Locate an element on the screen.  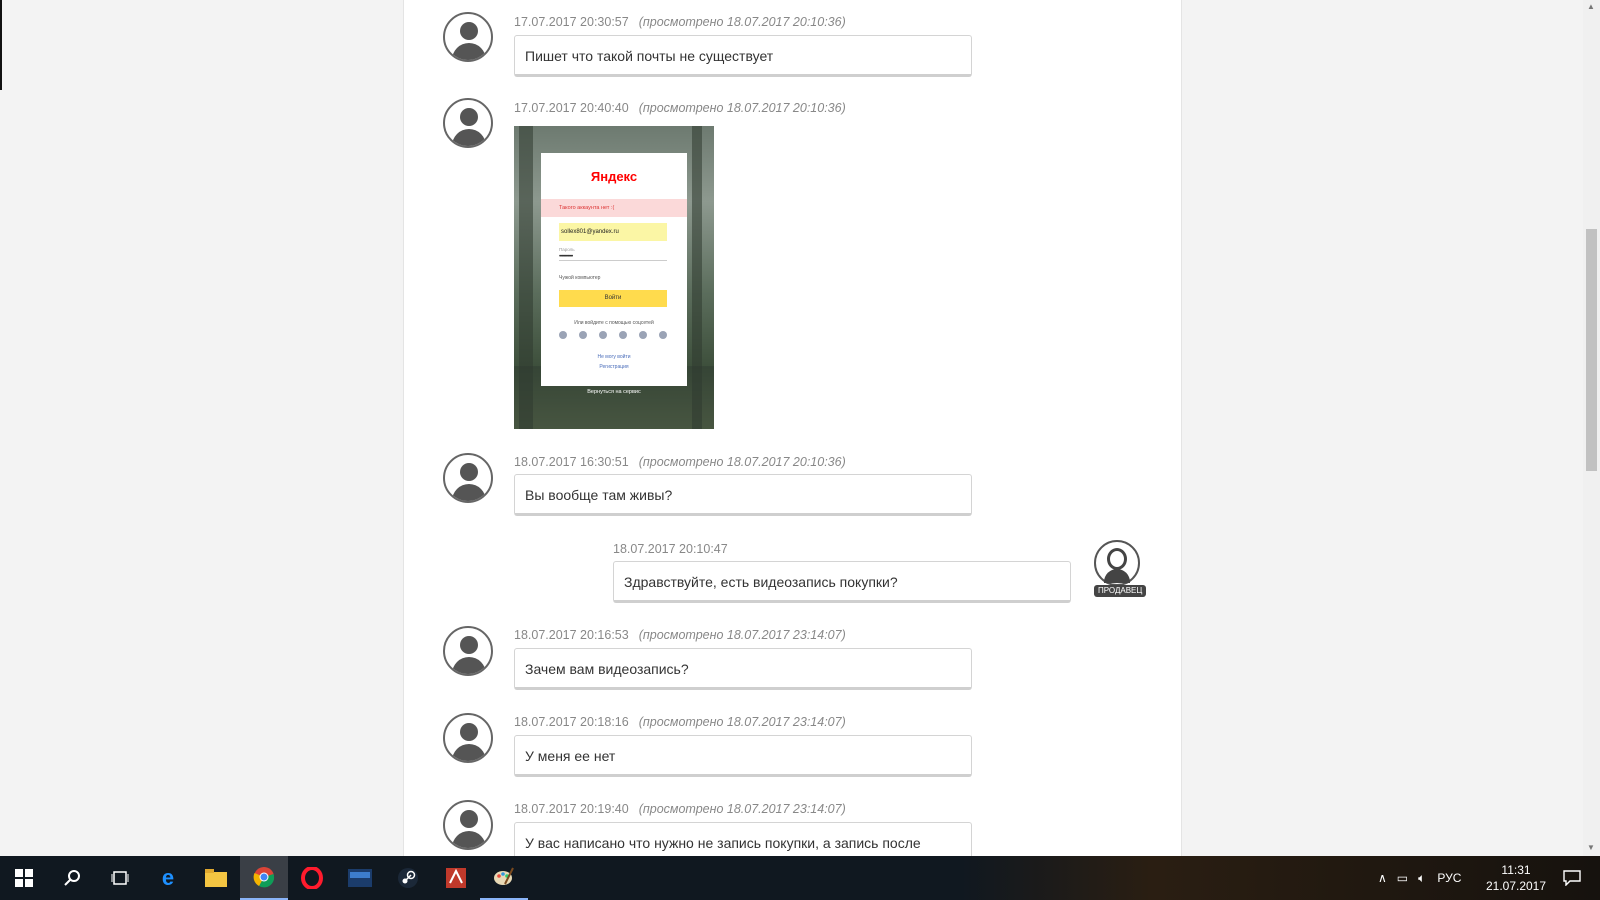
chevron-up-icon: ∧ is located at coordinates (1382, 878).